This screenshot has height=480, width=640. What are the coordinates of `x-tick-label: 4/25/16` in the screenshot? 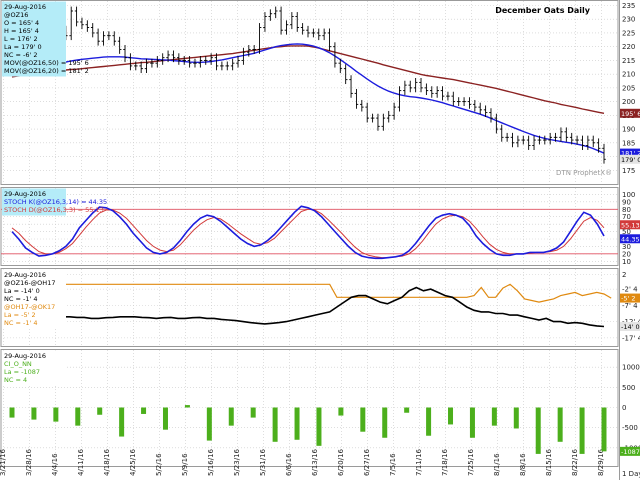 It's located at (133, 462).